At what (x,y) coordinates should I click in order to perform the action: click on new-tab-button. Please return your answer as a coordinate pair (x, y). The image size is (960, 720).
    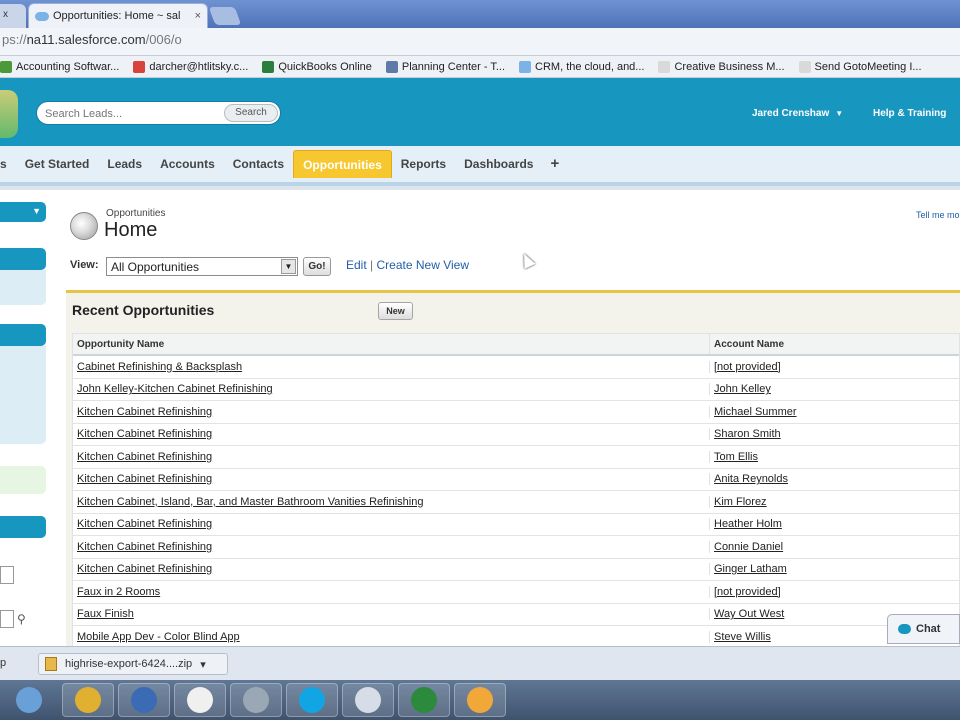
    Looking at the image, I should click on (225, 16).